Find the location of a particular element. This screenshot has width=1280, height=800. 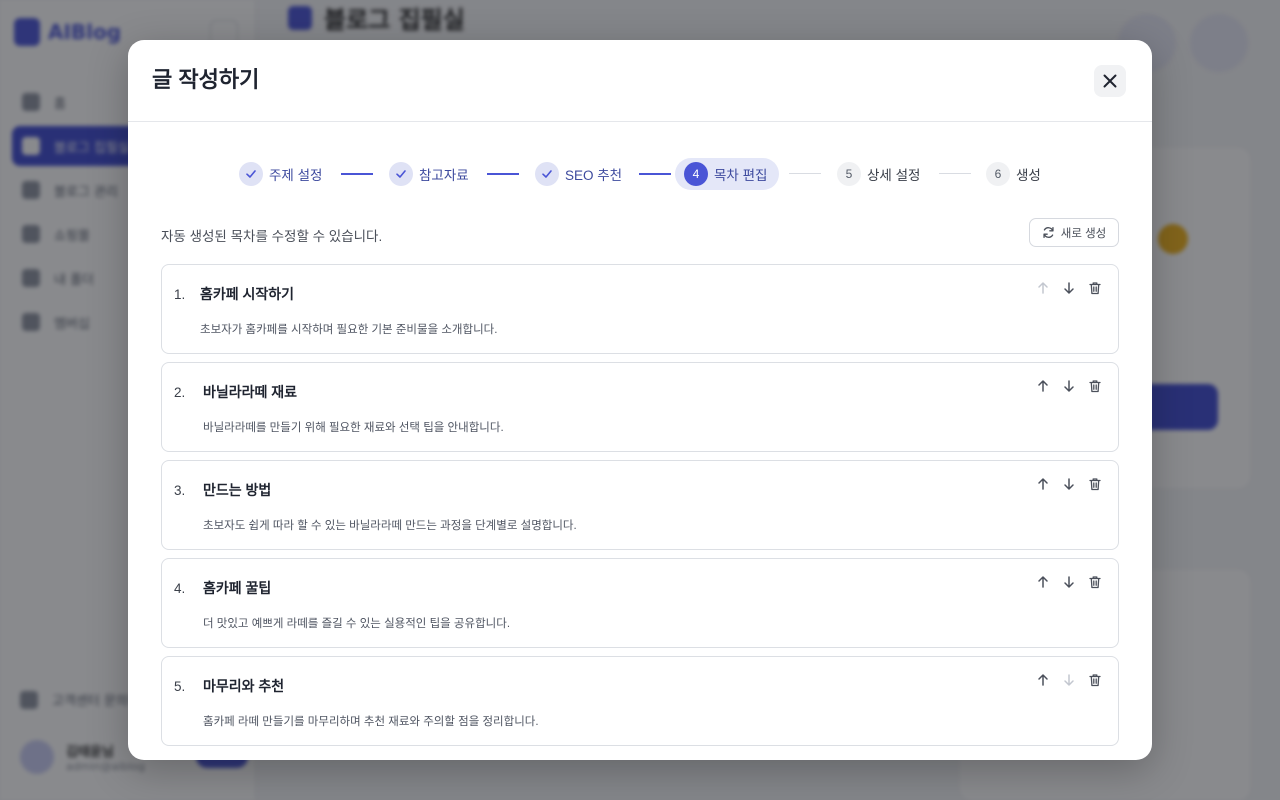

toc-number: 4. is located at coordinates (180, 588).